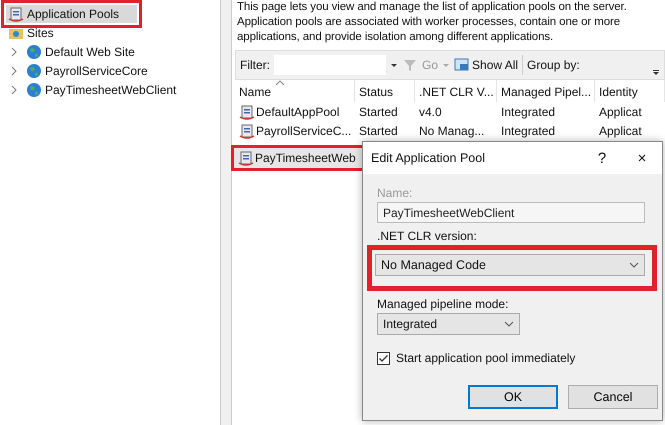 This screenshot has width=665, height=425. I want to click on dropdown-caret-icon, so click(394, 65).